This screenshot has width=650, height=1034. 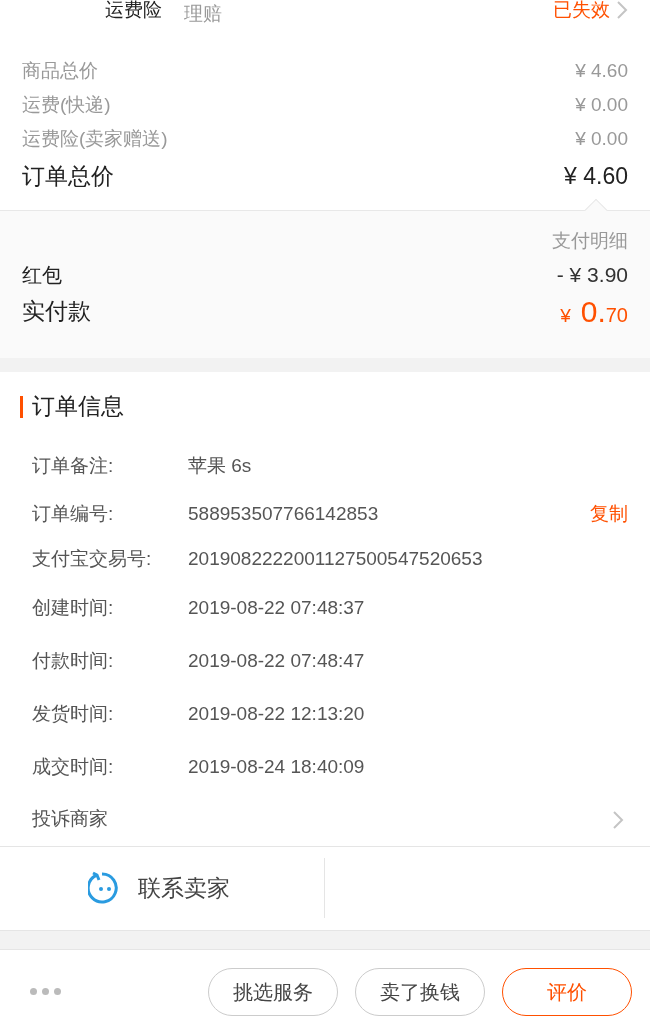 I want to click on insurance-note: 理赔, so click(x=203, y=14).